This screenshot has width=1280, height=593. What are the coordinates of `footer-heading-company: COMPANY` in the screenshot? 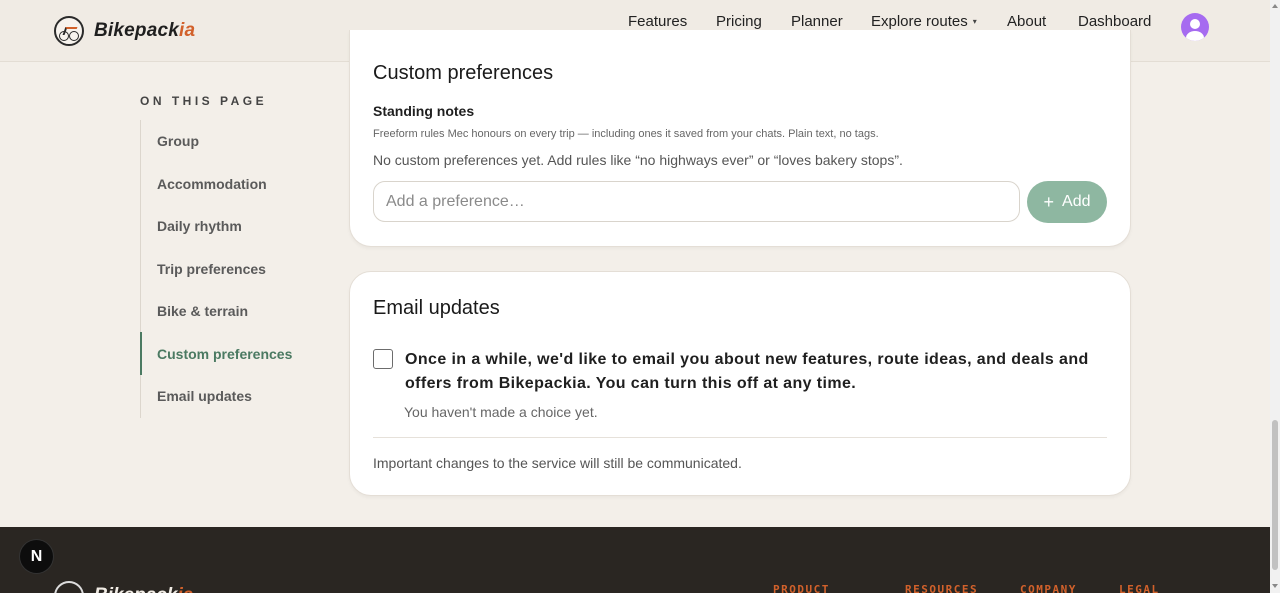 It's located at (1048, 588).